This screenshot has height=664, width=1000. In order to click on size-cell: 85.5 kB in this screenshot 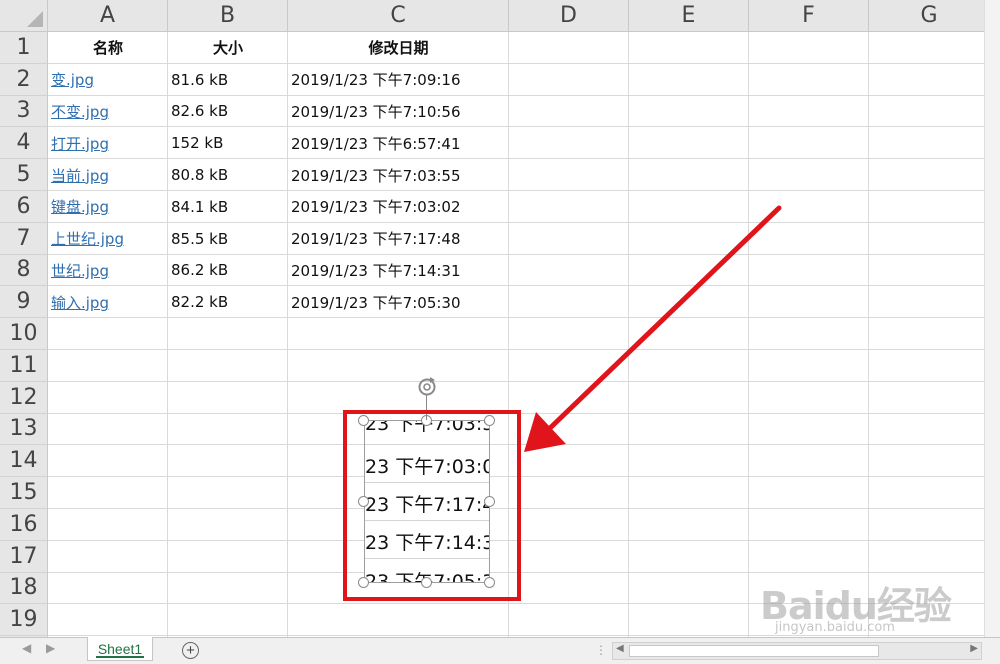, I will do `click(228, 239)`.